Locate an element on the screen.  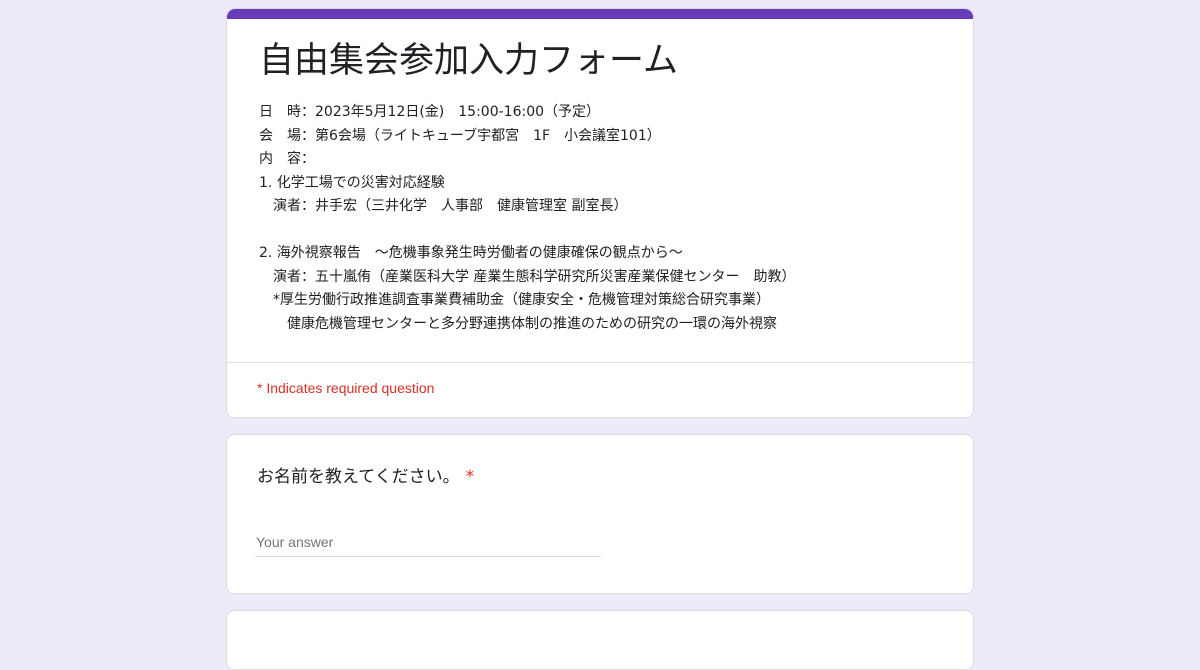
description-line-grant-note: *厚生労働行政推進調査事業費補助金（健康安全・危機管理対策総合研究事業） is located at coordinates (514, 300).